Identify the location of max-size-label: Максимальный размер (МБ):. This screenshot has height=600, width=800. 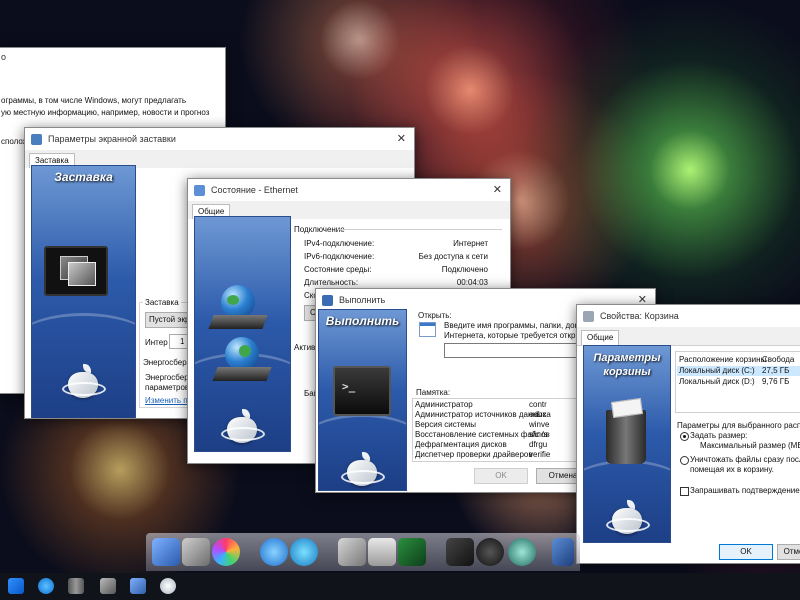
(750, 445).